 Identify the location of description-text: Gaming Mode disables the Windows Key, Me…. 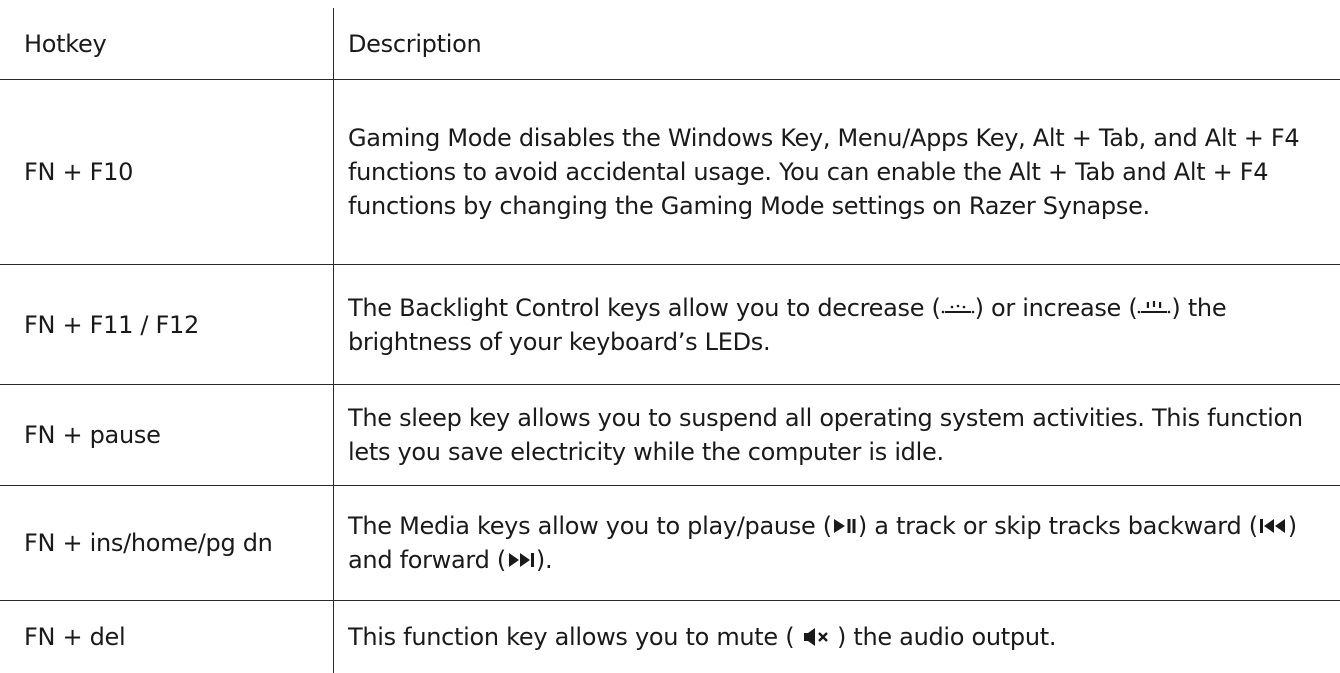
(824, 172).